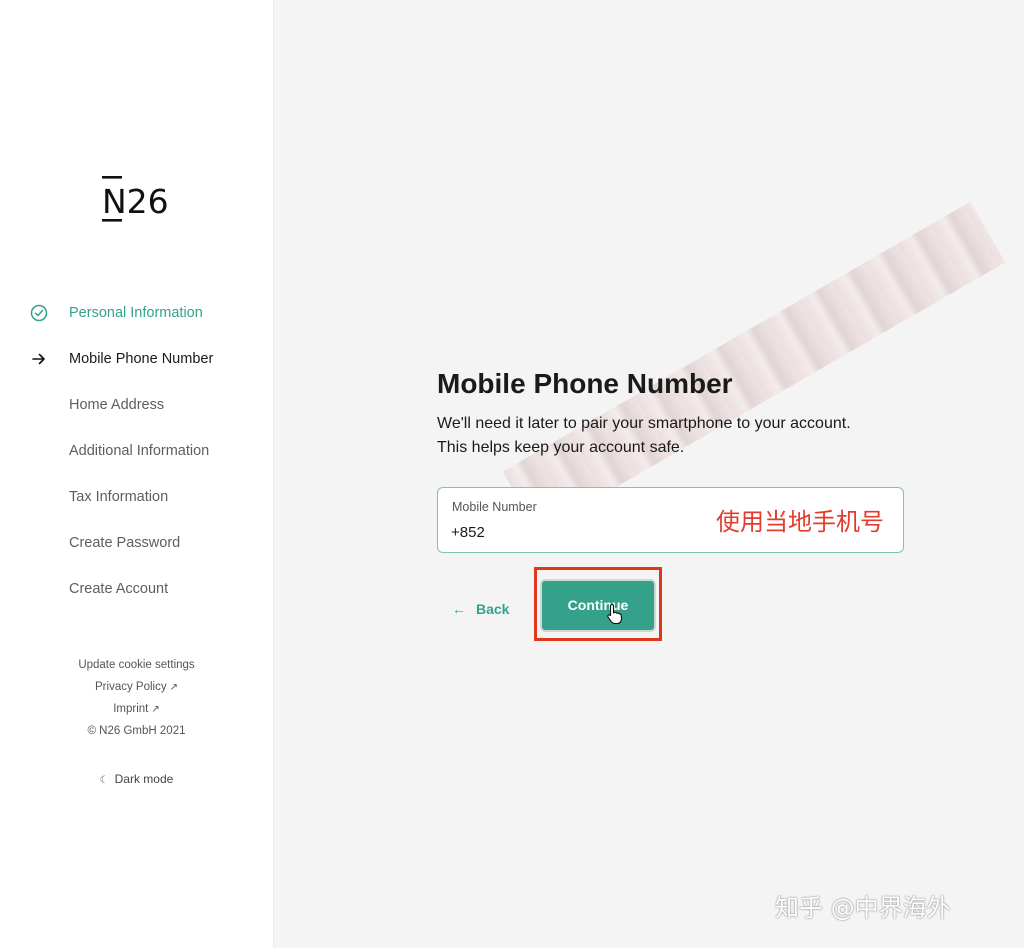  I want to click on arrow-right-icon, so click(39, 359).